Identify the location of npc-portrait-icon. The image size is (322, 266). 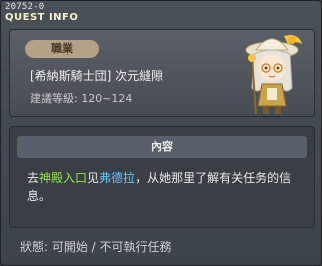
(273, 75).